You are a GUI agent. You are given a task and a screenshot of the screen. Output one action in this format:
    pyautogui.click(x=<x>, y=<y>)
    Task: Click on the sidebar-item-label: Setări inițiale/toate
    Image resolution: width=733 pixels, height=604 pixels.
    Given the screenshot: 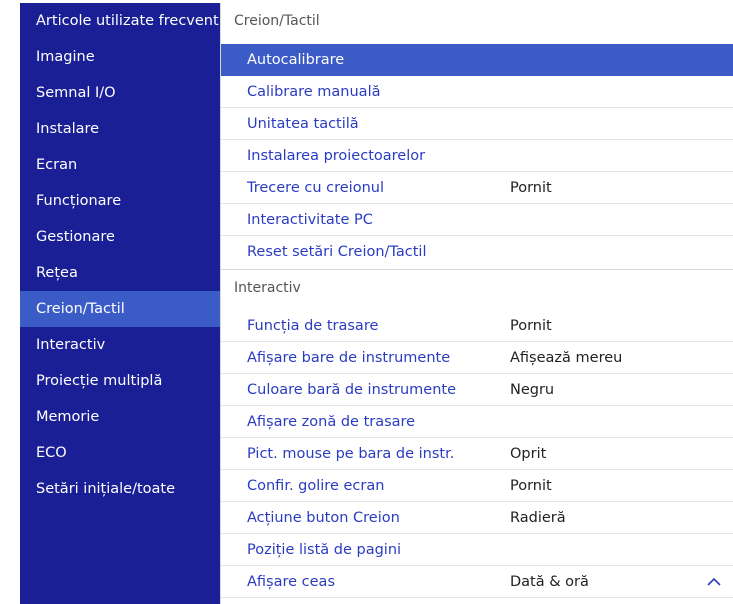 What is the action you would take?
    pyautogui.click(x=106, y=489)
    